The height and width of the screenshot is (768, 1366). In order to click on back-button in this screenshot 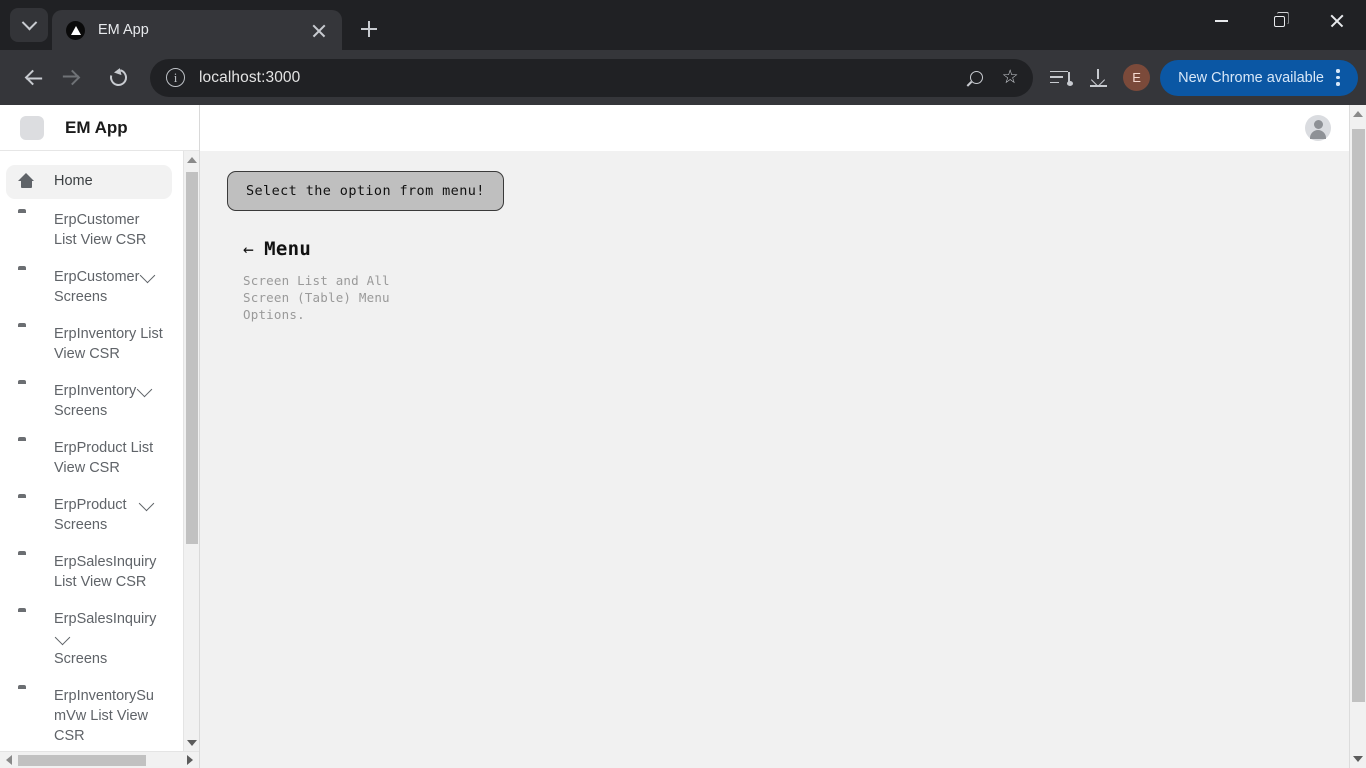, I will do `click(30, 78)`.